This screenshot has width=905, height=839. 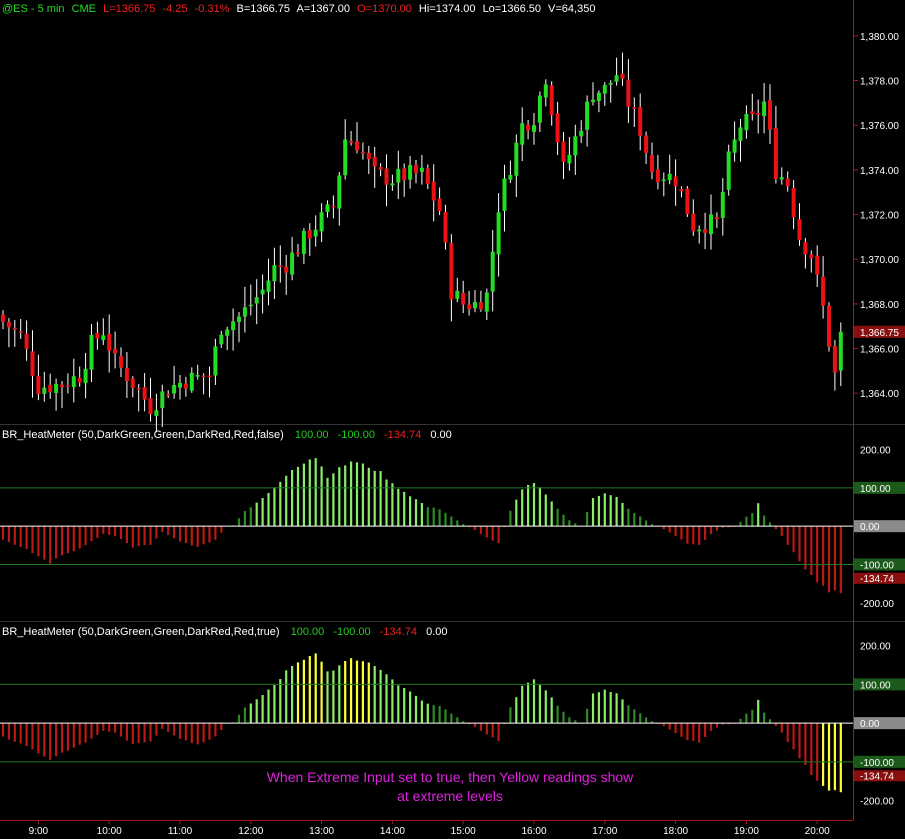 I want to click on header-ask: A=1367.00, so click(x=324, y=9).